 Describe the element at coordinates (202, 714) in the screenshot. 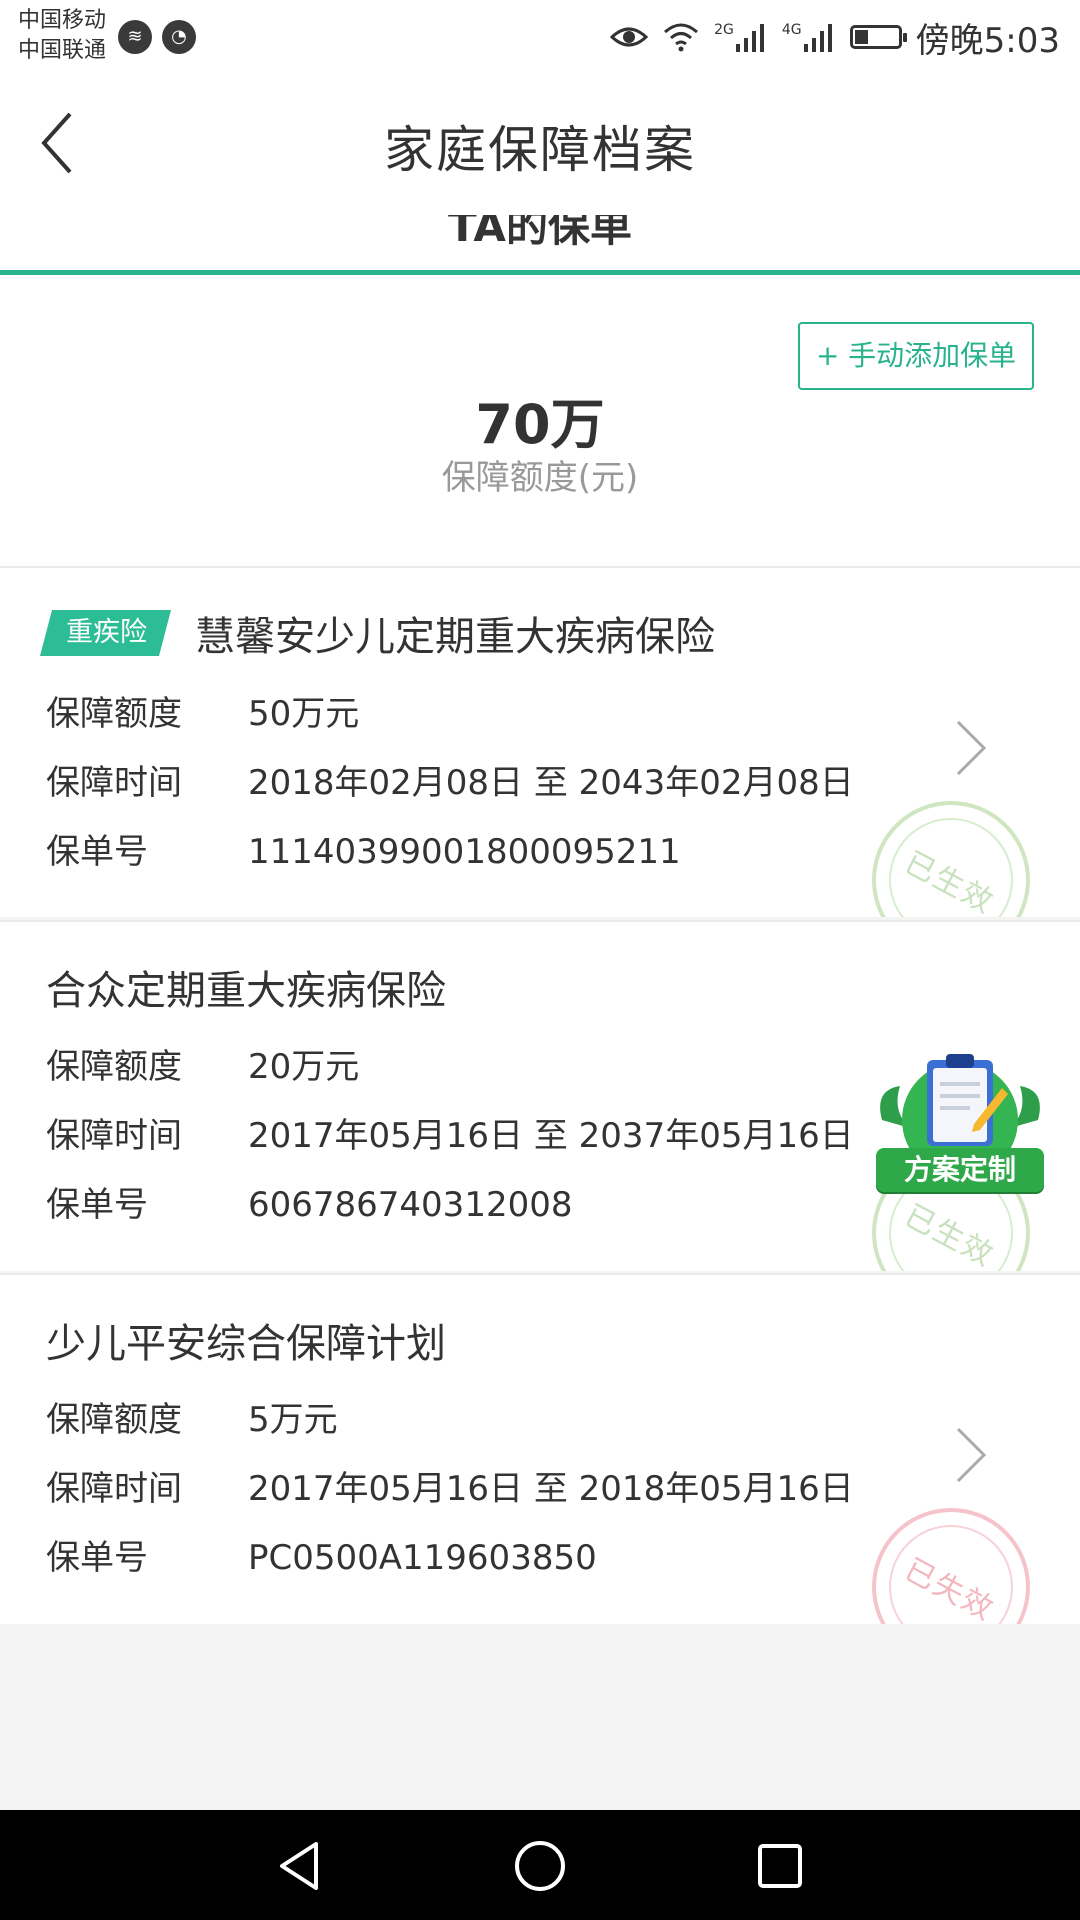

I see `coverage-amount-row: 保障额度 50万元` at that location.